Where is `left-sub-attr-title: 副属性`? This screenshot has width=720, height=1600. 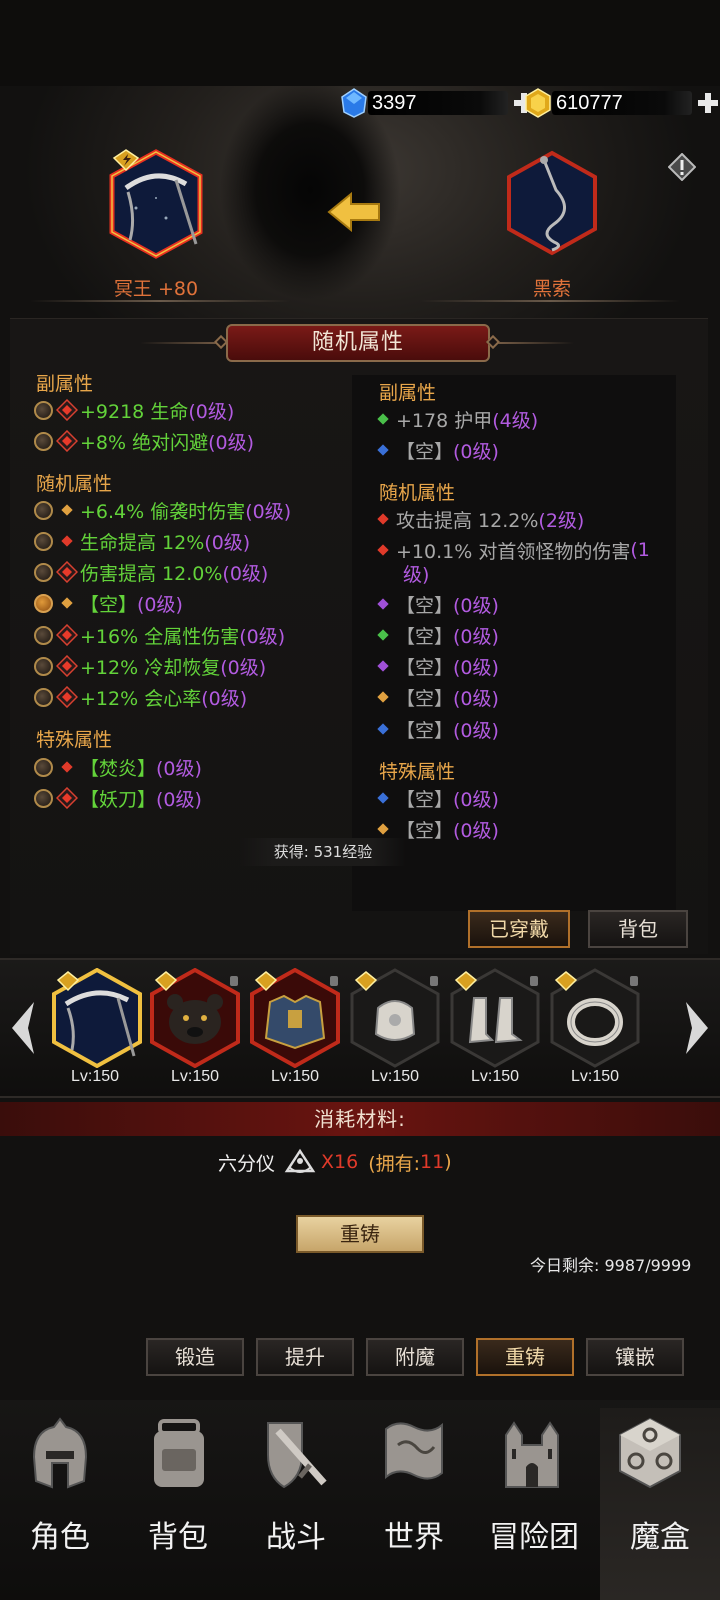
left-sub-attr-title: 副属性 is located at coordinates (65, 384).